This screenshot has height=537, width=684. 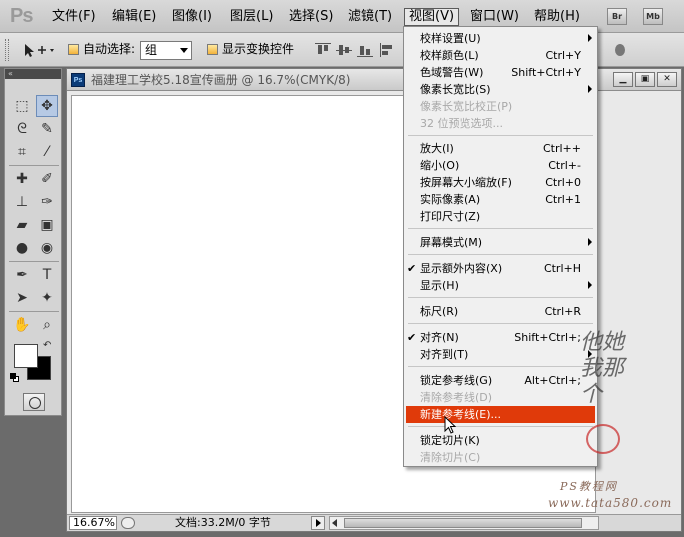 I want to click on menu-item-pixel-aspect-ratio: 像素长宽比(S), so click(x=500, y=89).